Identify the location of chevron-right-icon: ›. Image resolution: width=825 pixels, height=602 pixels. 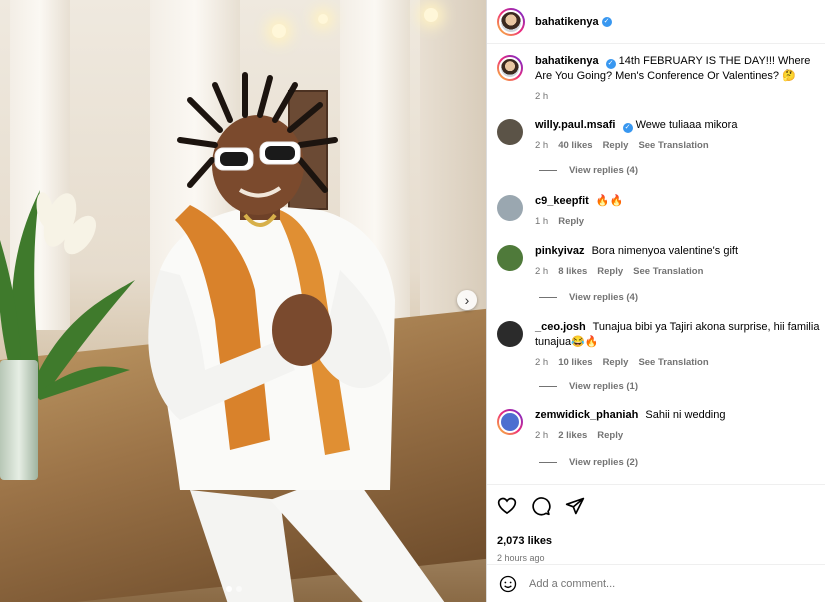
(467, 300).